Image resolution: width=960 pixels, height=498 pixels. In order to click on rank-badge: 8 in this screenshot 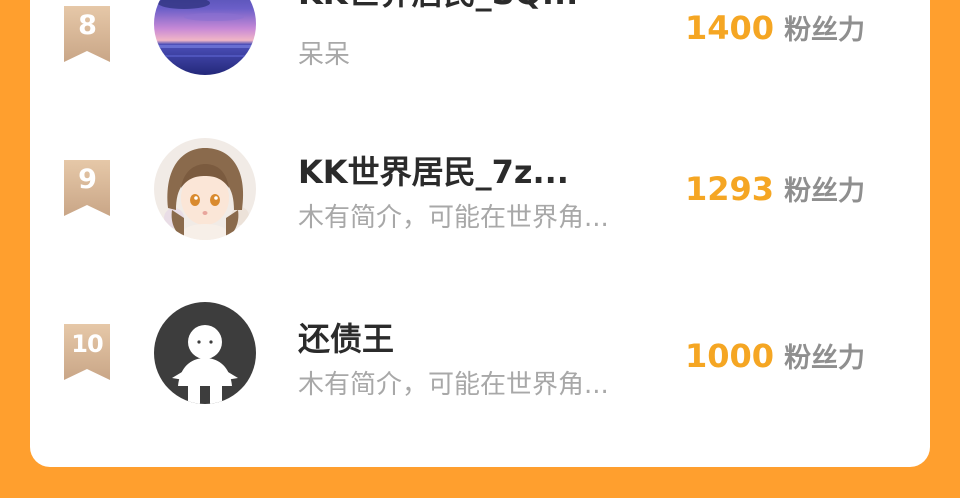, I will do `click(87, 34)`.